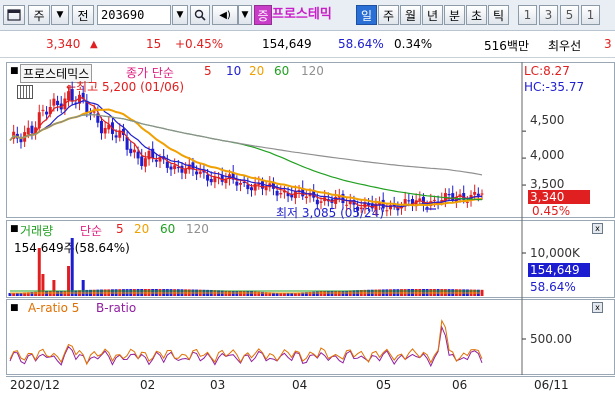  Describe the element at coordinates (246, 346) in the screenshot. I see `b-ratio-line` at that location.